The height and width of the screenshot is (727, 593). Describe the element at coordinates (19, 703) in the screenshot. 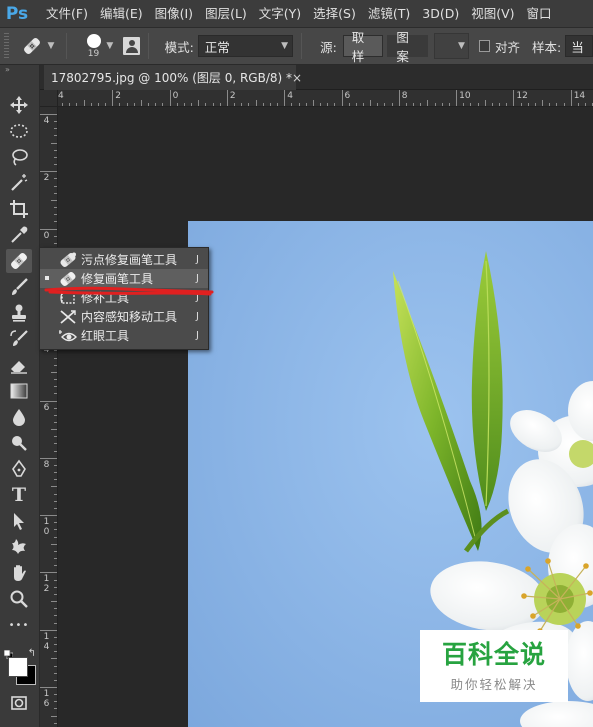

I see `quick-mask-button` at that location.